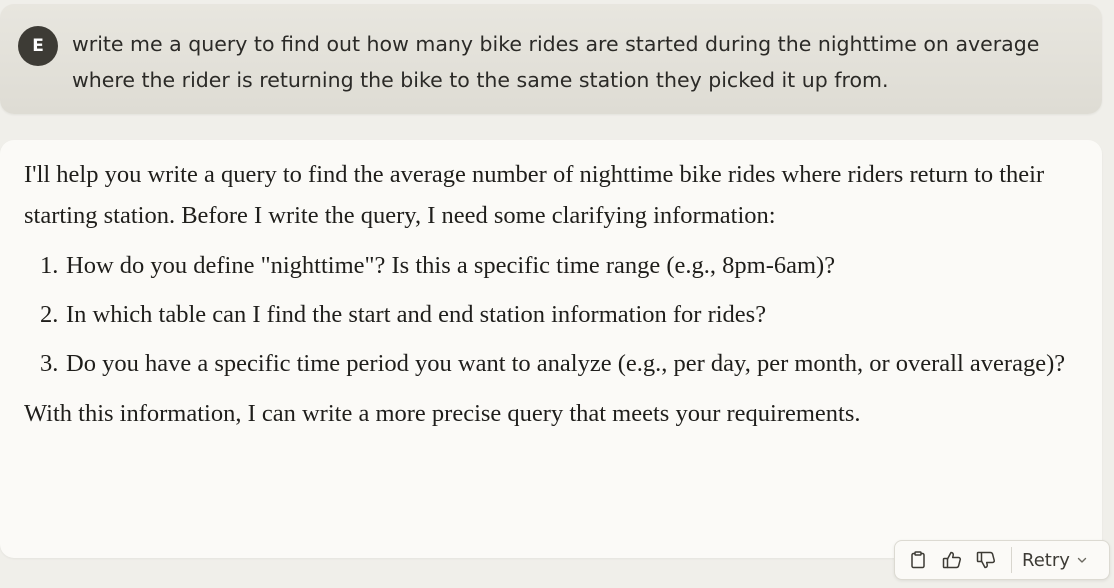 Image resolution: width=1114 pixels, height=588 pixels. I want to click on list-item-number: 2., so click(49, 314).